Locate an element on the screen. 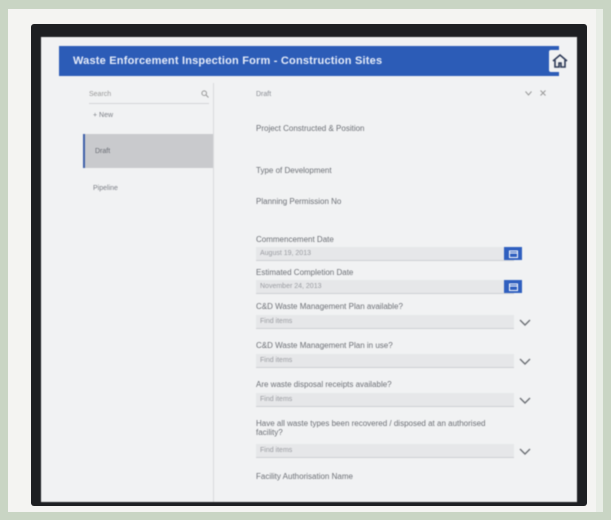 This screenshot has width=611, height=520. commencement-date-field: August 19, 2013 is located at coordinates (385, 254).